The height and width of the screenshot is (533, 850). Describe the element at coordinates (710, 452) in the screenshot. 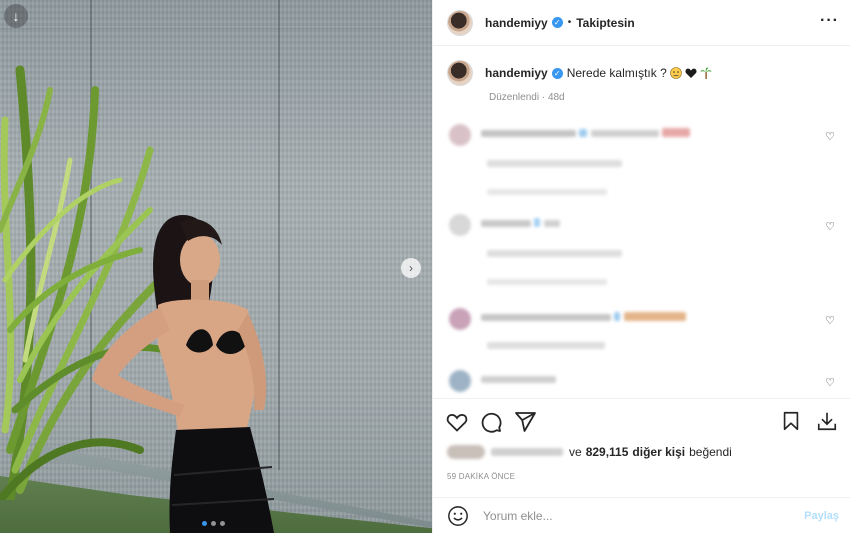

I see `likes-verb: beğendi` at that location.